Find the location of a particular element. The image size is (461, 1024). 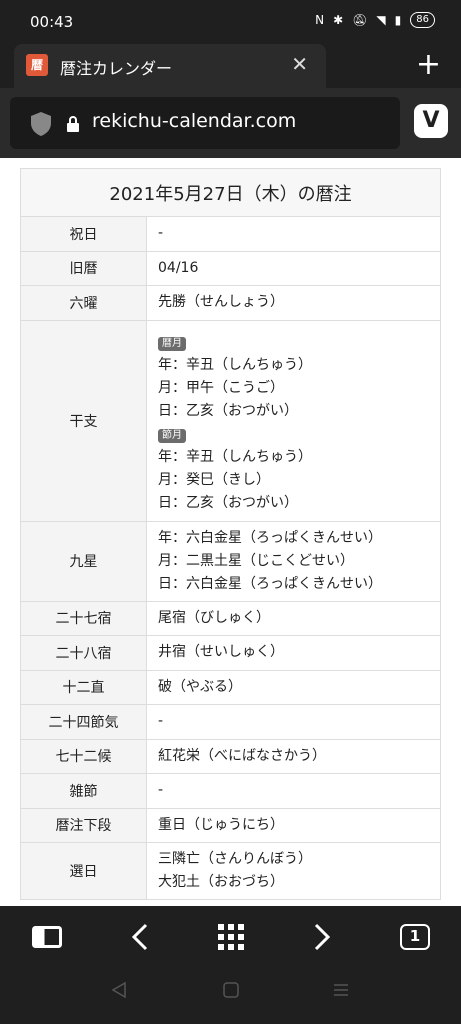

row-value: 04/16 is located at coordinates (293, 268).